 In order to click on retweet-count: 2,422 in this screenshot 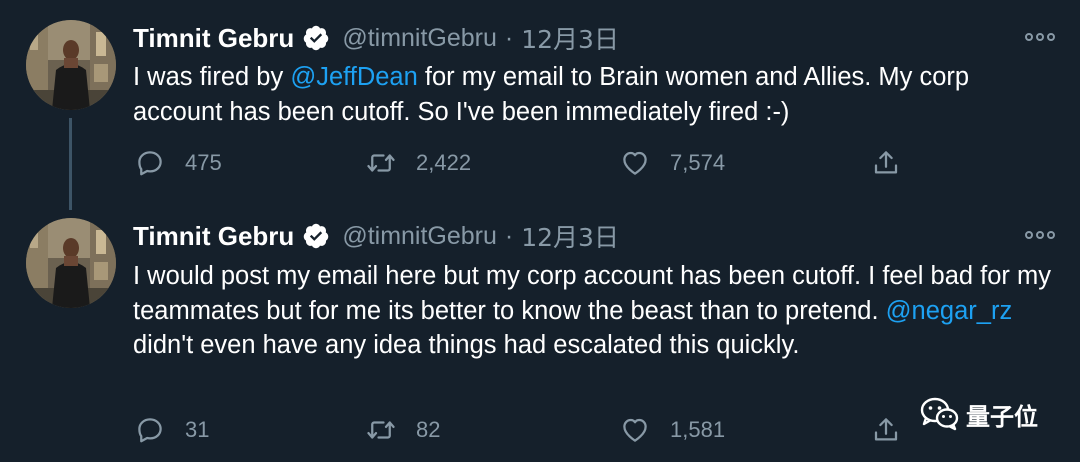, I will do `click(444, 162)`.